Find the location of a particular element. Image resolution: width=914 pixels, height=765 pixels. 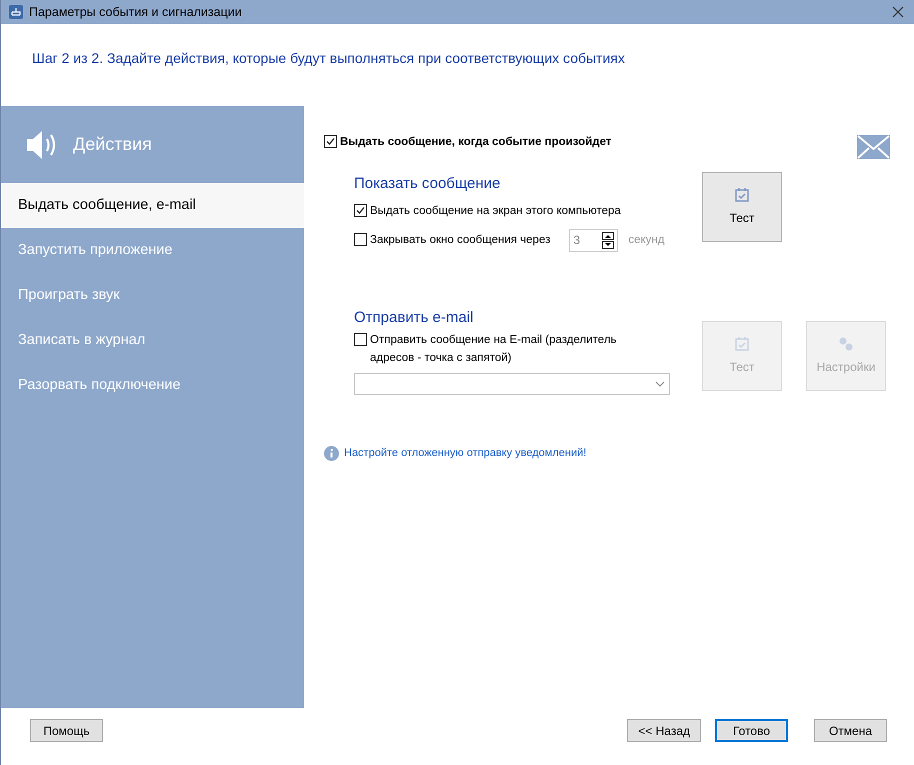

info-link: Настройте отложенную отправку уведомлений! is located at coordinates (465, 453).